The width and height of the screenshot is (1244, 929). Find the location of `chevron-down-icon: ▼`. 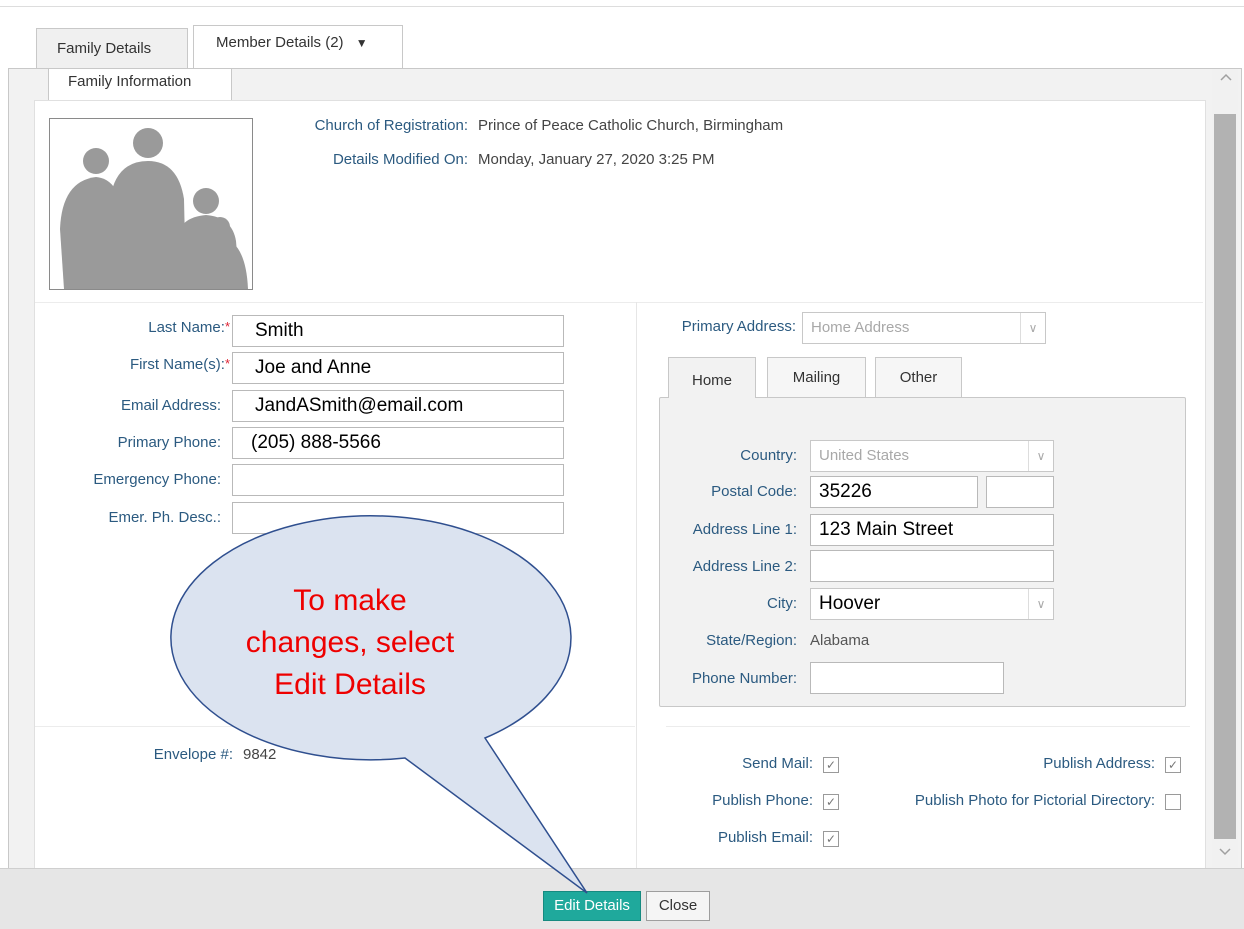

chevron-down-icon: ▼ is located at coordinates (362, 43).